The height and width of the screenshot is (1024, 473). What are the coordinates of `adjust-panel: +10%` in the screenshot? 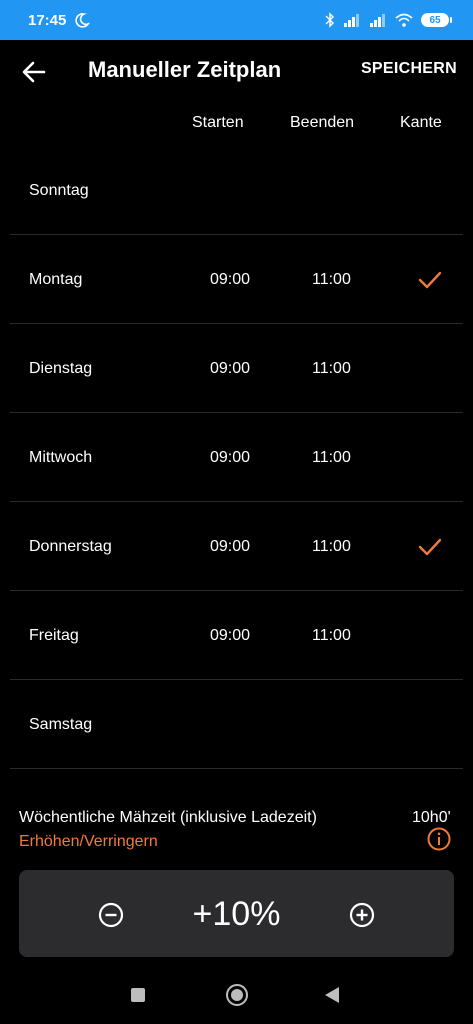 It's located at (236, 913).